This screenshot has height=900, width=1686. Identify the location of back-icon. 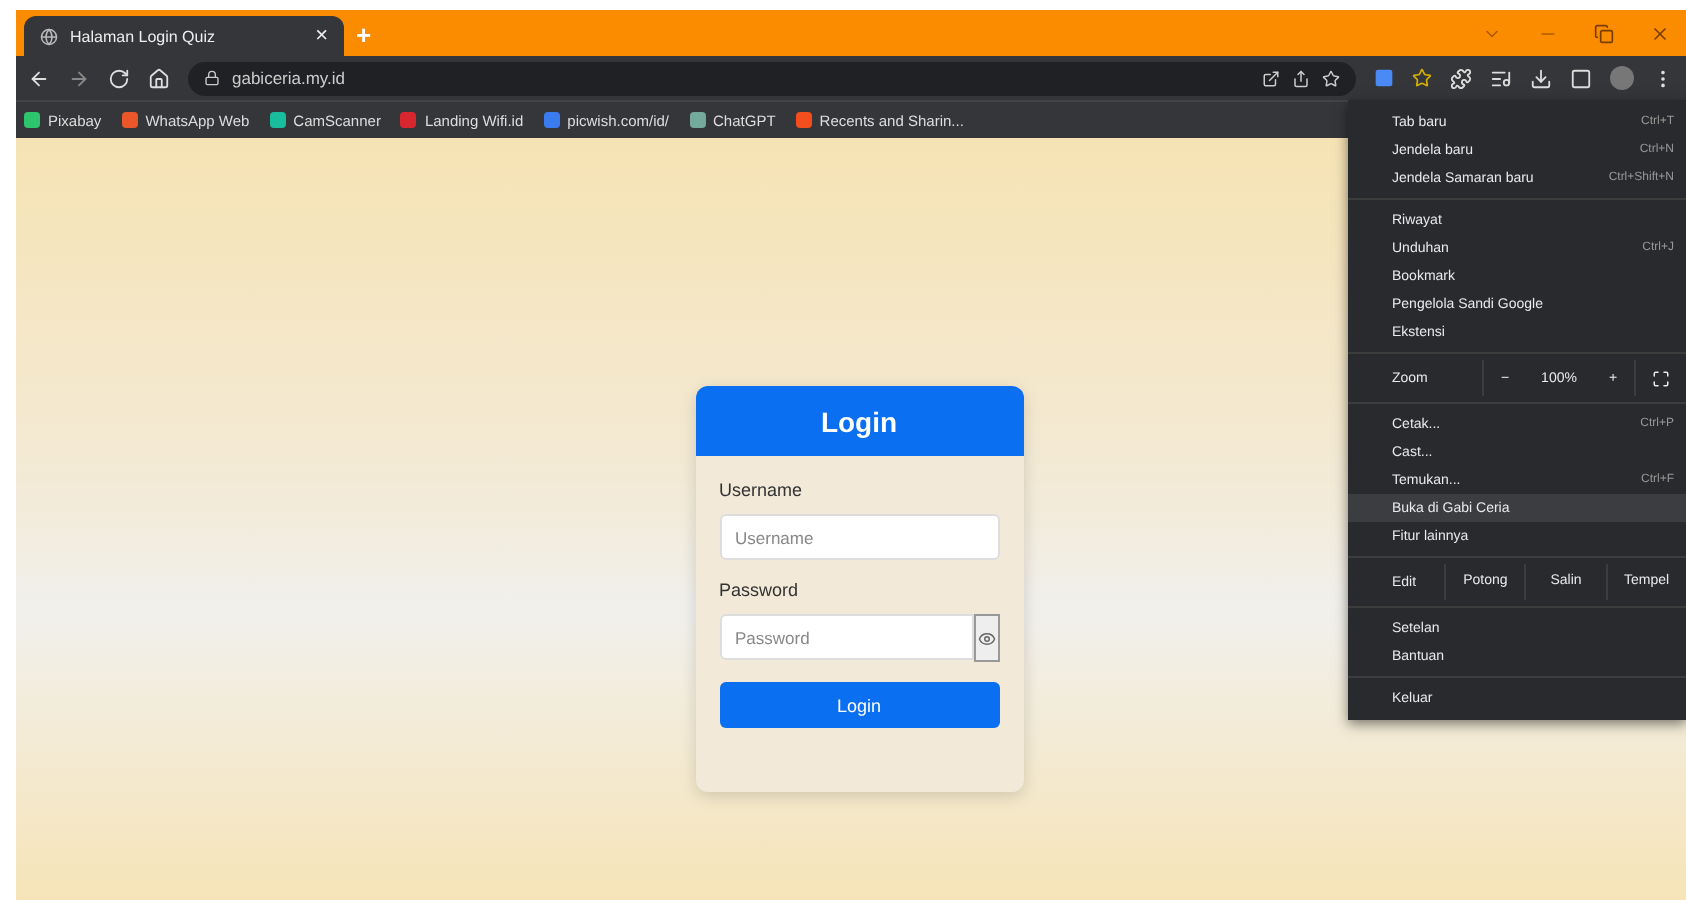
(39, 78).